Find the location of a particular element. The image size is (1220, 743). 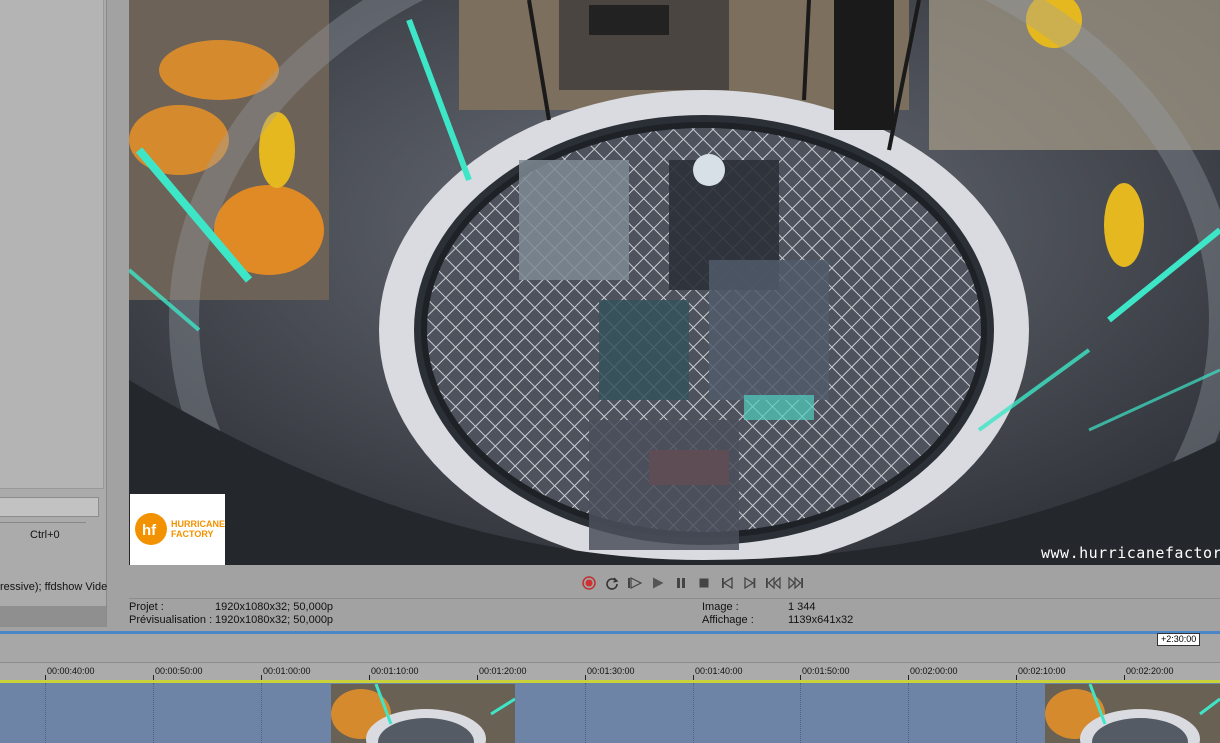

loop-button is located at coordinates (611, 583).